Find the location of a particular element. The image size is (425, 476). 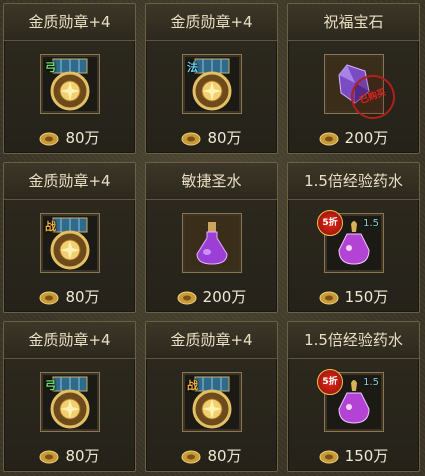

shop-item-0: 金质勋章+4 弓 80万 is located at coordinates (69, 78).